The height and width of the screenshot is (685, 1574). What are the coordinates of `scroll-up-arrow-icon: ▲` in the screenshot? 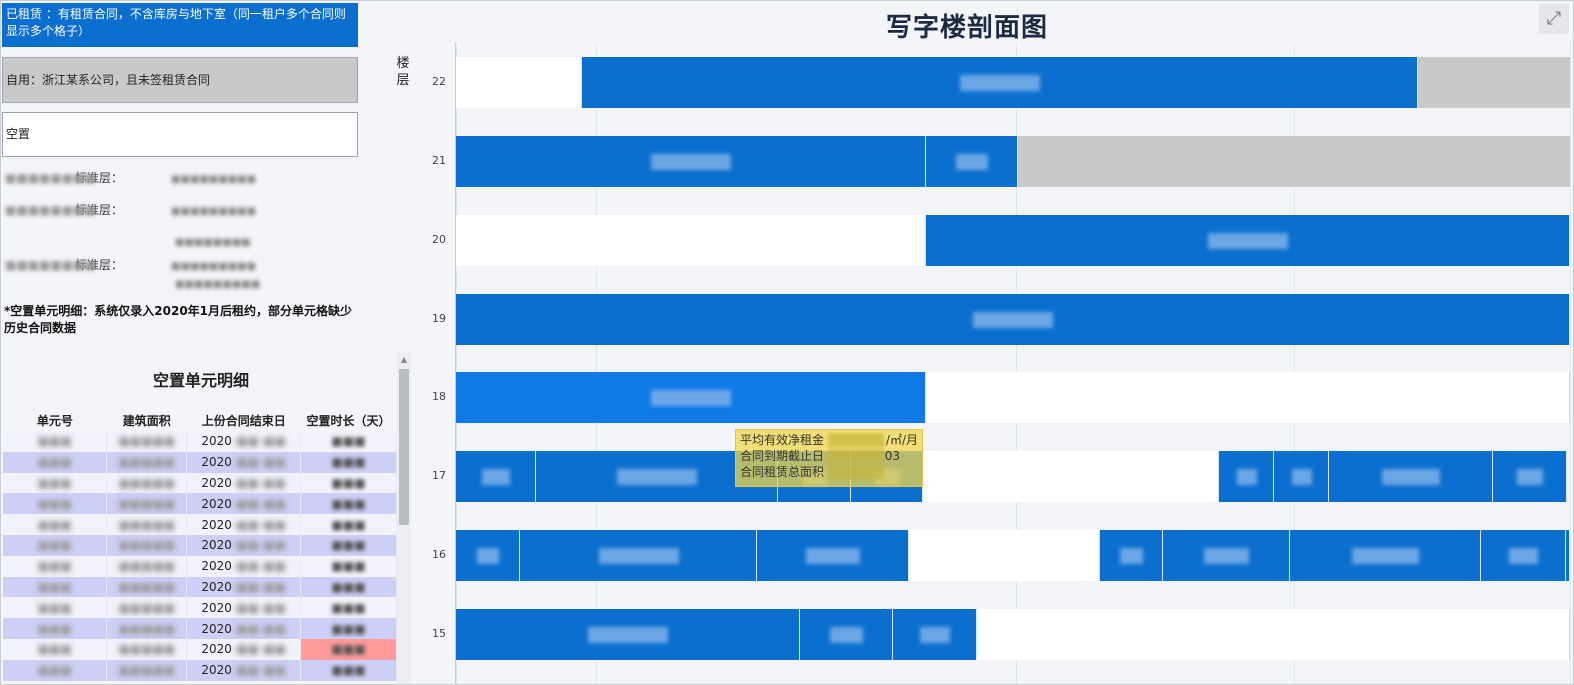 It's located at (404, 360).